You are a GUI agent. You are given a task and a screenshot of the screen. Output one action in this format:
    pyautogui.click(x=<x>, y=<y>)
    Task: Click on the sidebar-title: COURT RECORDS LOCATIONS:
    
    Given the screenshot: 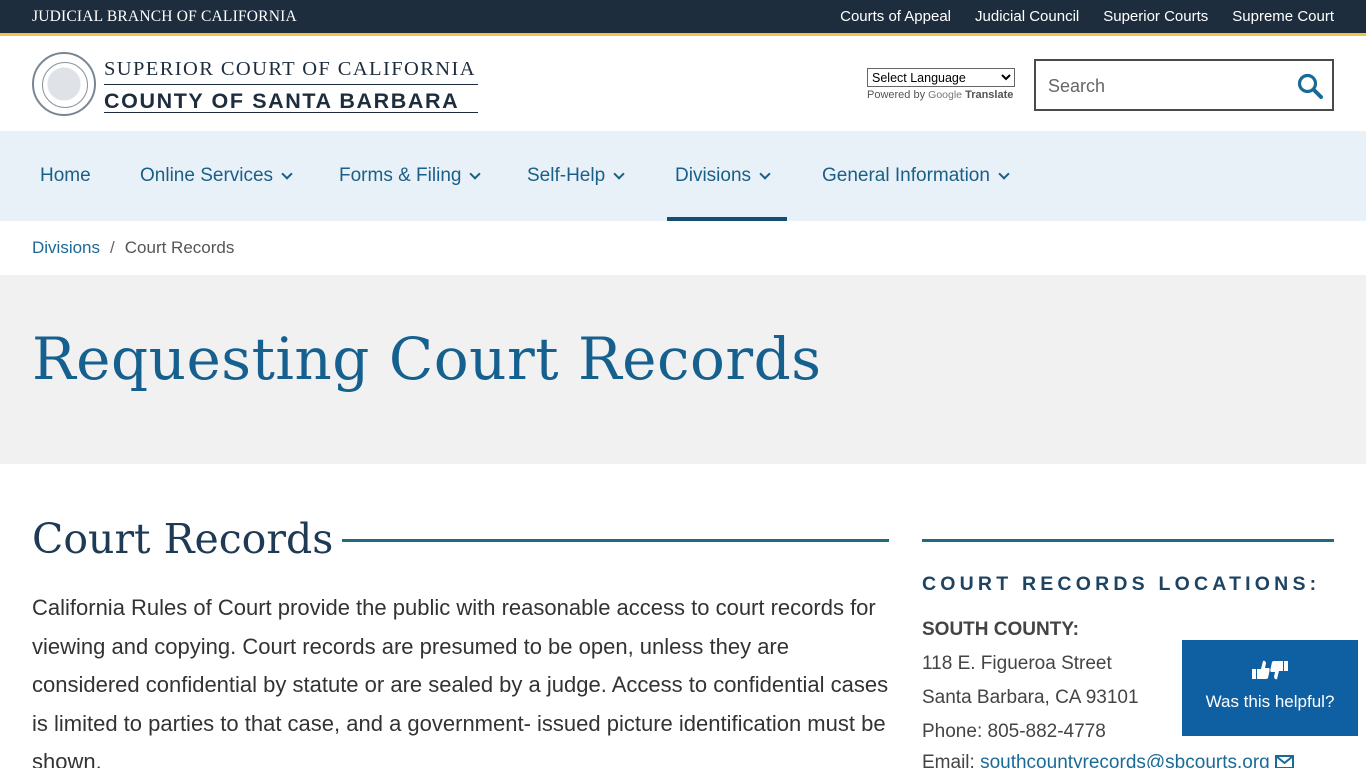 What is the action you would take?
    pyautogui.click(x=1121, y=584)
    